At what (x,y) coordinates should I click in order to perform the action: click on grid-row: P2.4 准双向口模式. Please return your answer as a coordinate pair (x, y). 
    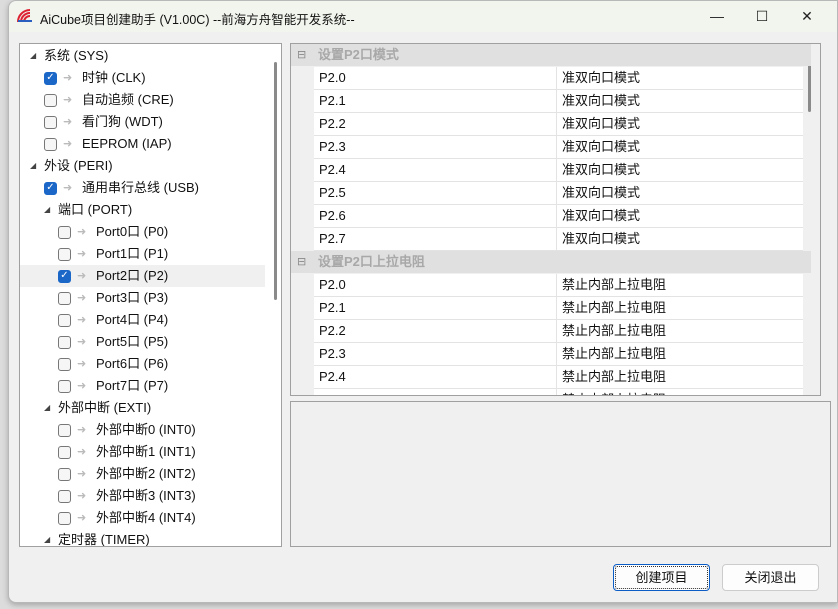
    Looking at the image, I should click on (558, 170).